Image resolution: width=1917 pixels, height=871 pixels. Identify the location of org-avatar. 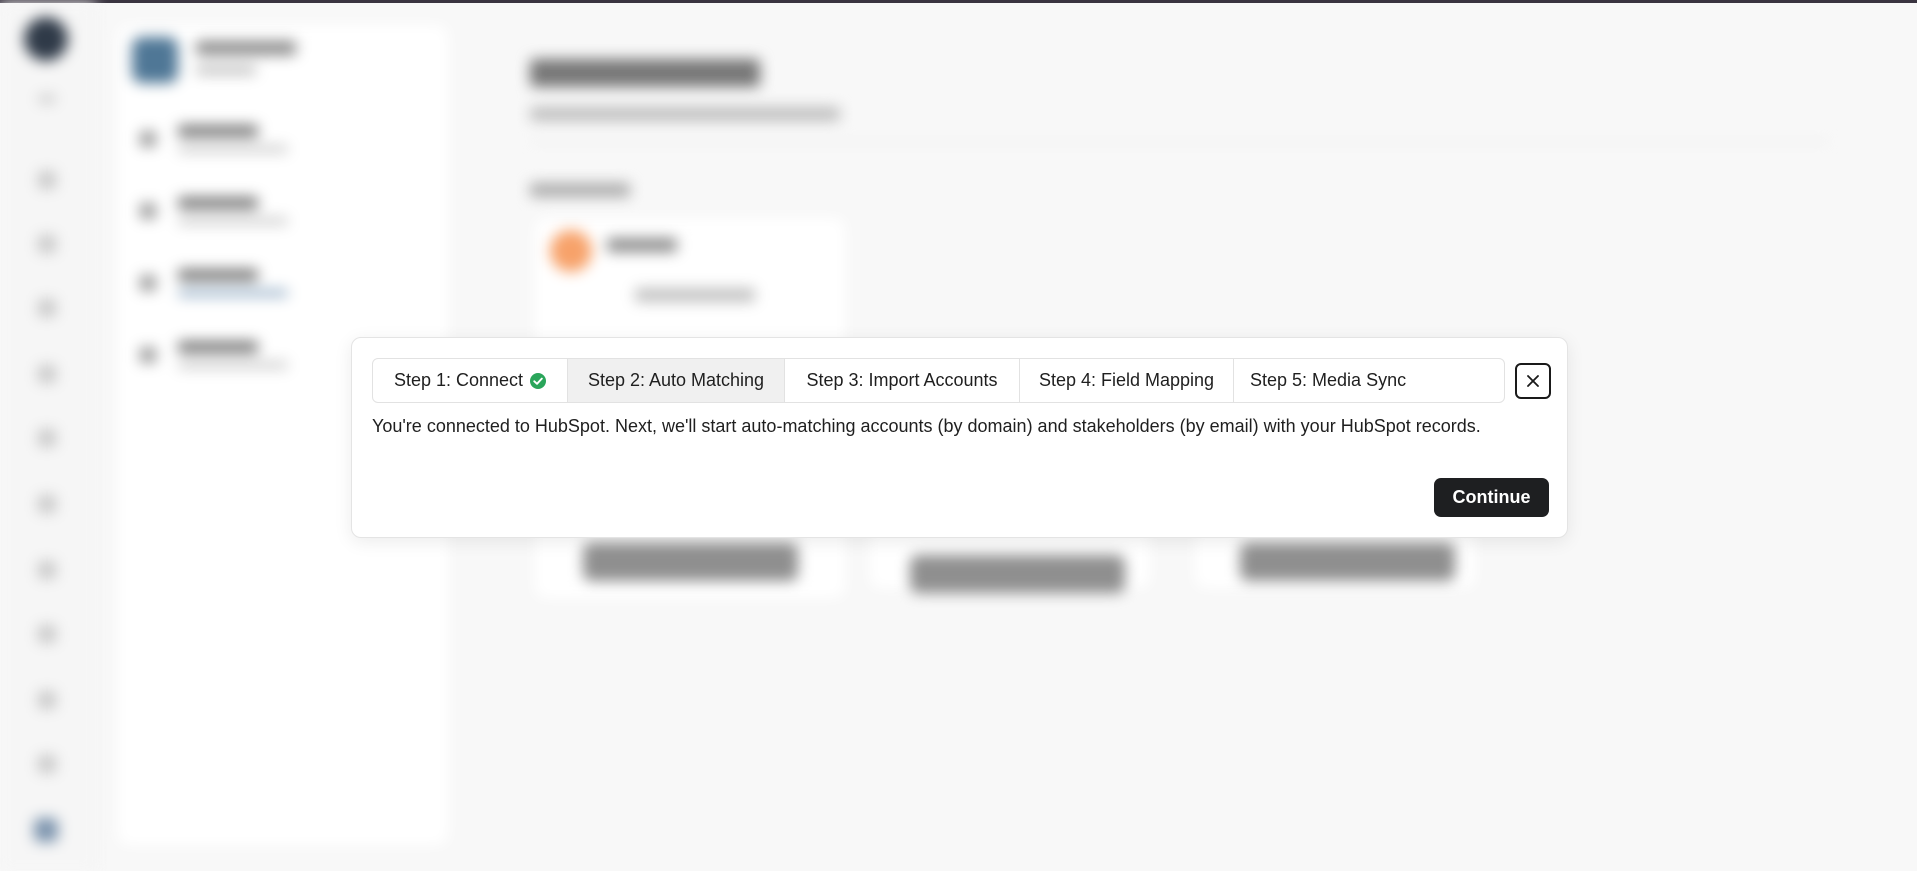
(155, 60).